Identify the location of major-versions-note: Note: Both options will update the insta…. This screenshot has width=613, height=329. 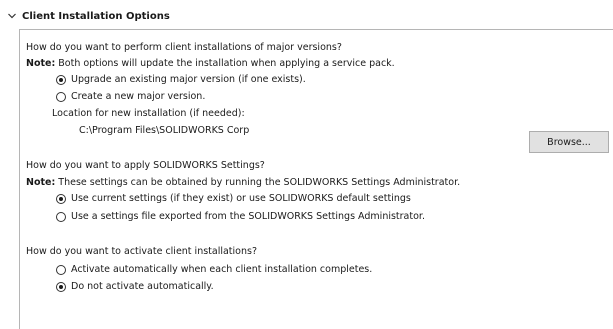
(210, 63).